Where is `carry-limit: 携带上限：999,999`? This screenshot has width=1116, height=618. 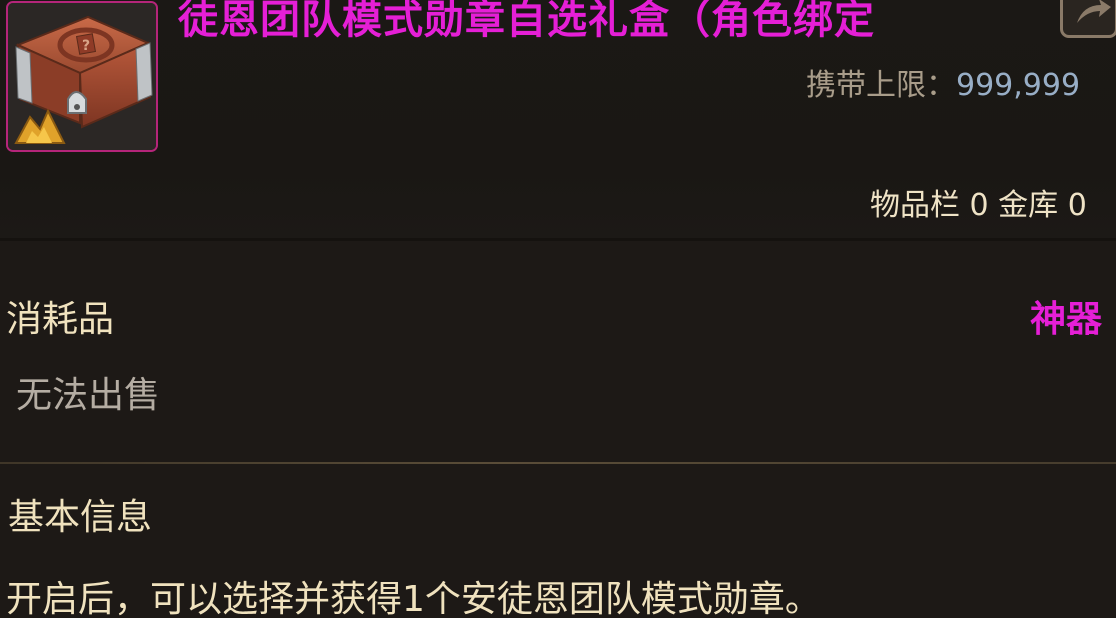 carry-limit: 携带上限：999,999 is located at coordinates (943, 86).